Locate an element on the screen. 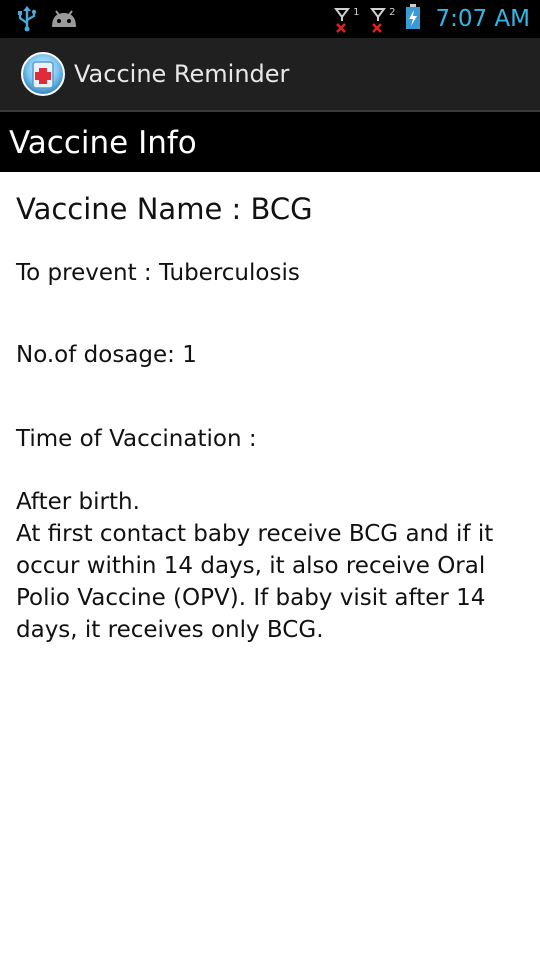  status-left-icons is located at coordinates (47, 21).